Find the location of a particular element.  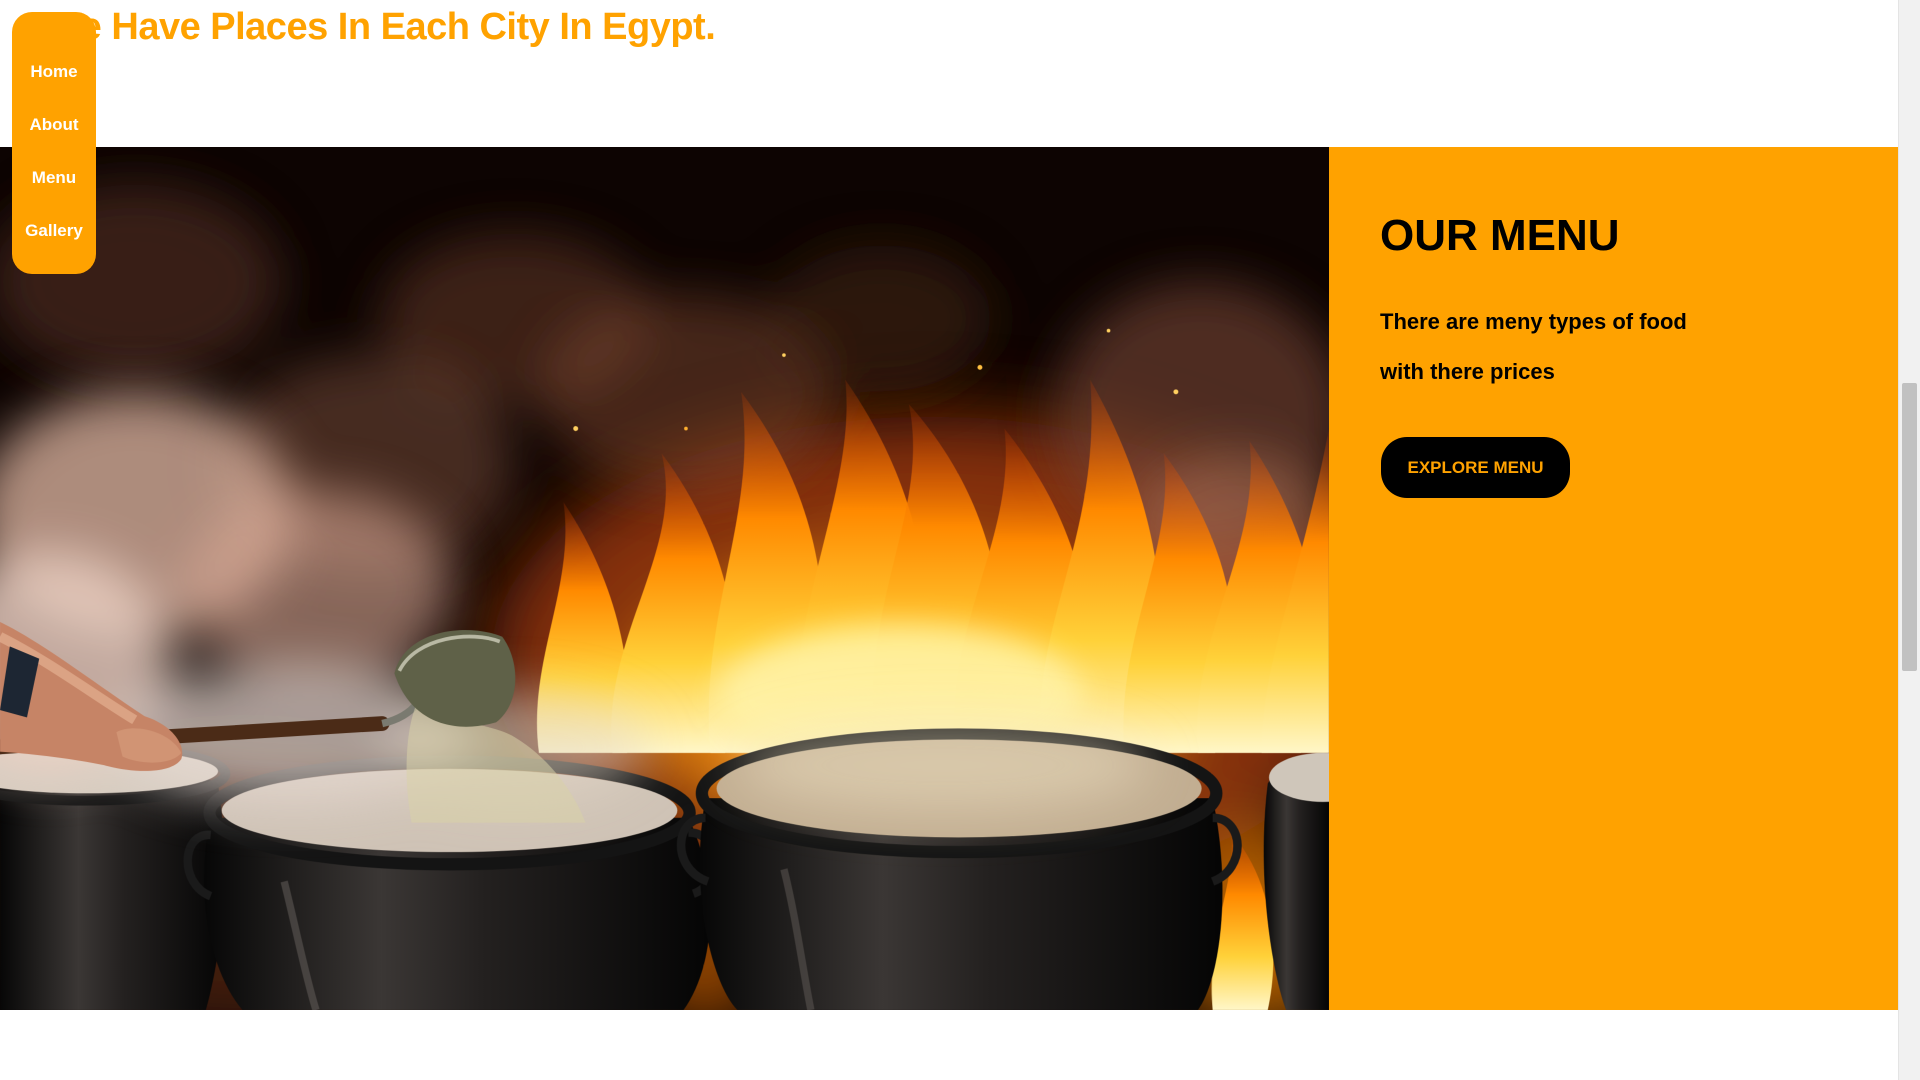

scrollbar is located at coordinates (1909, 540).